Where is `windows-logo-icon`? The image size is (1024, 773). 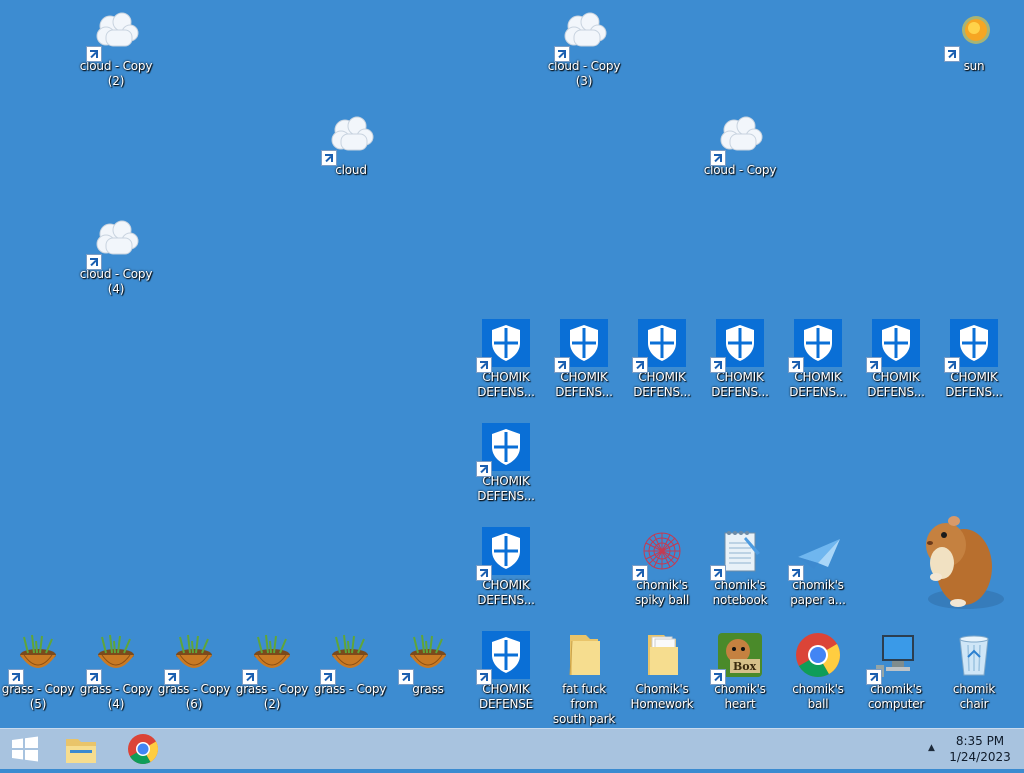
windows-logo-icon is located at coordinates (25, 749).